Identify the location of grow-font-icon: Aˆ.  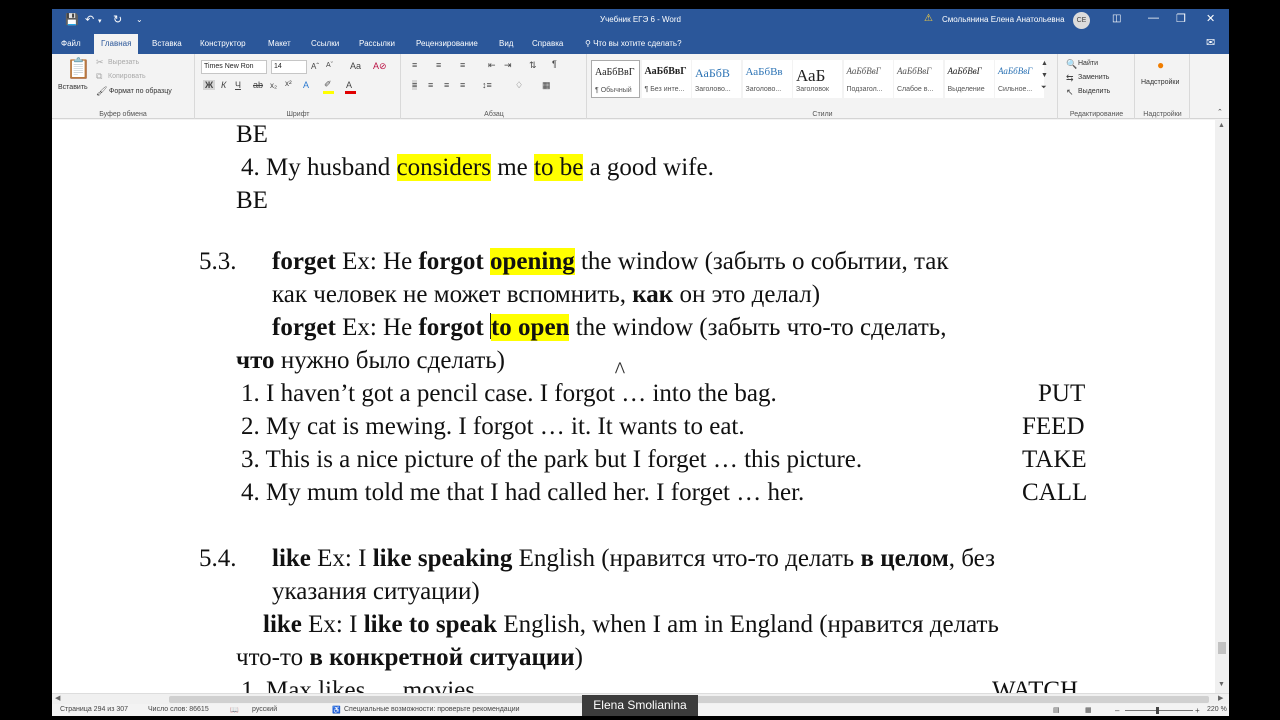
(315, 66).